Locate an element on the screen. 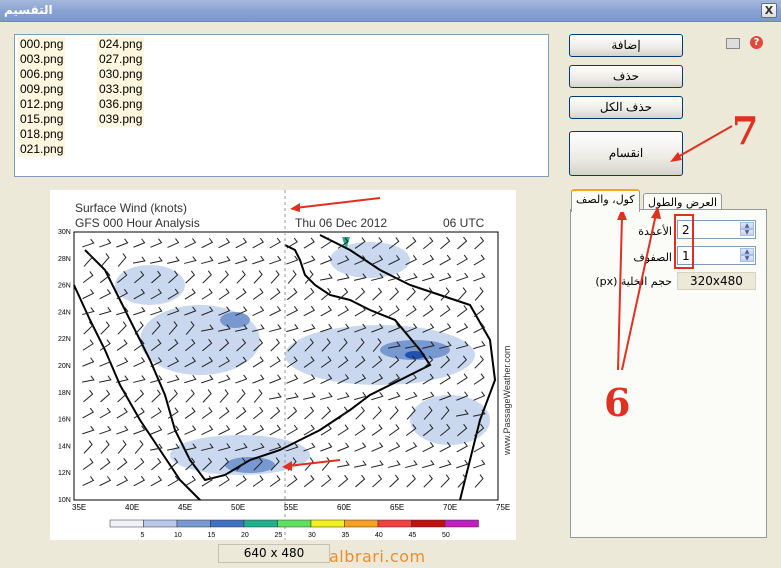 The image size is (781, 568). file-list-item: 033.png is located at coordinates (121, 89).